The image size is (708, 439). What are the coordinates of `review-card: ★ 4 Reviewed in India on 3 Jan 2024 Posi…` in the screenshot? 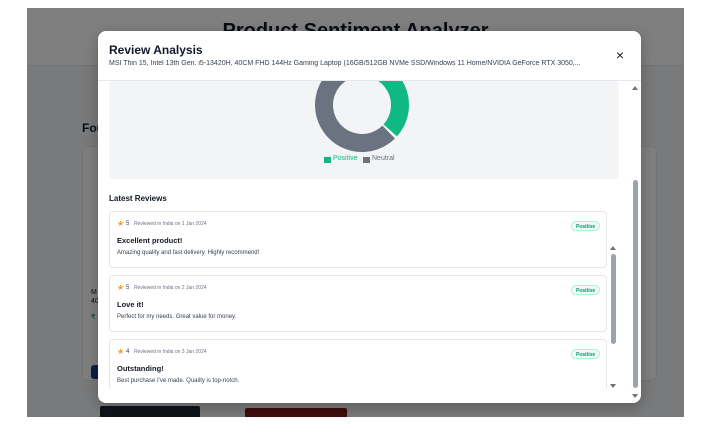 It's located at (358, 364).